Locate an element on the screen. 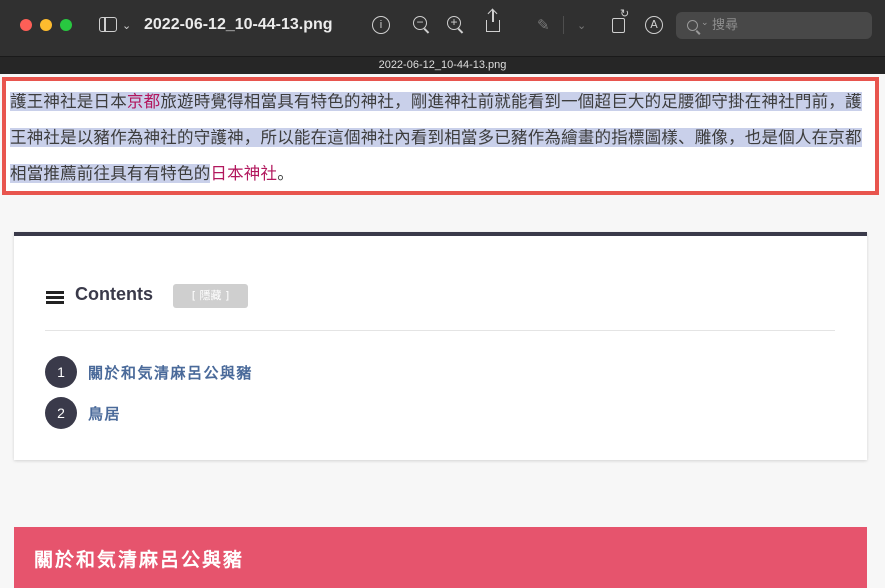 The image size is (885, 588). search-input is located at coordinates (787, 25).